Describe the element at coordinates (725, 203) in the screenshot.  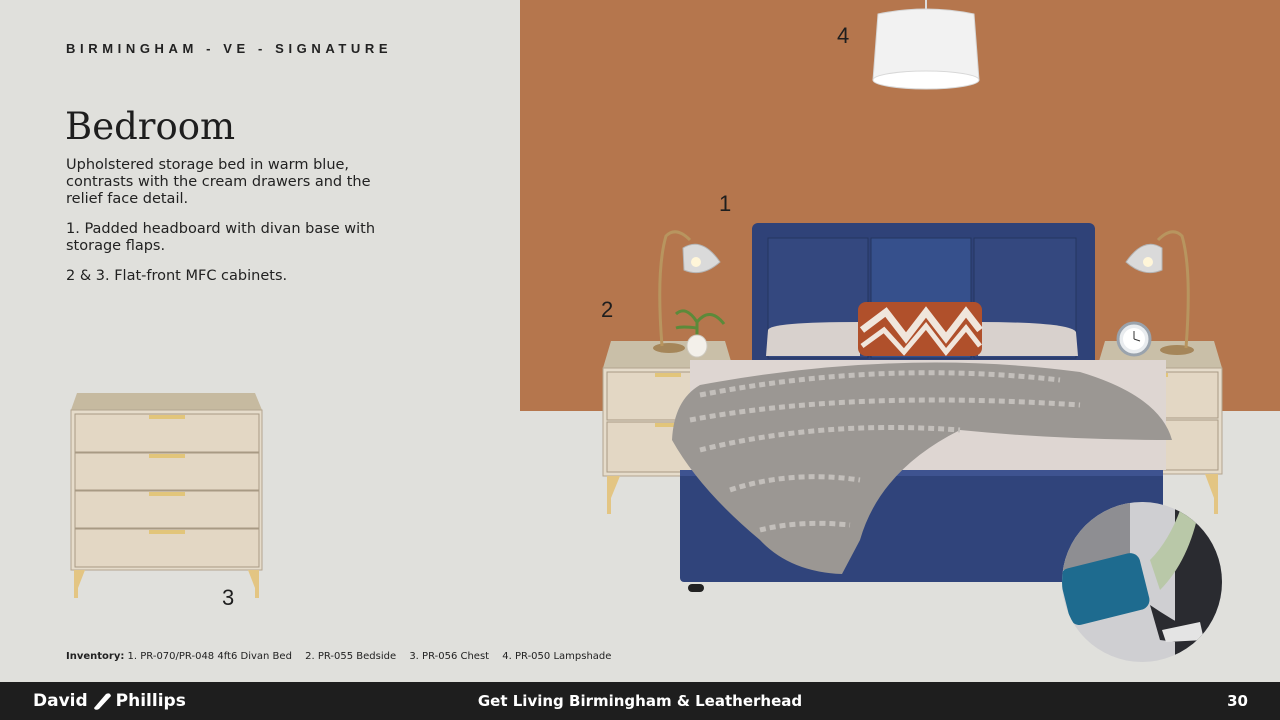
I see `marker-1: 1` at that location.